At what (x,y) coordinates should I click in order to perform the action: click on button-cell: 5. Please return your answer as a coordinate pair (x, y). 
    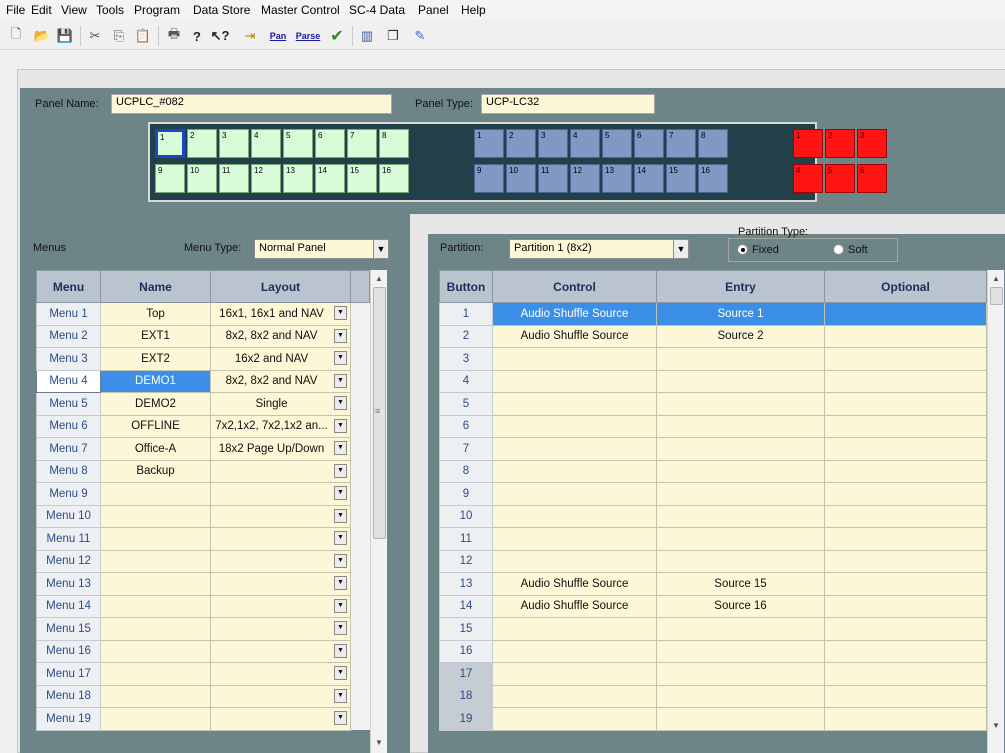
    Looking at the image, I should click on (466, 404).